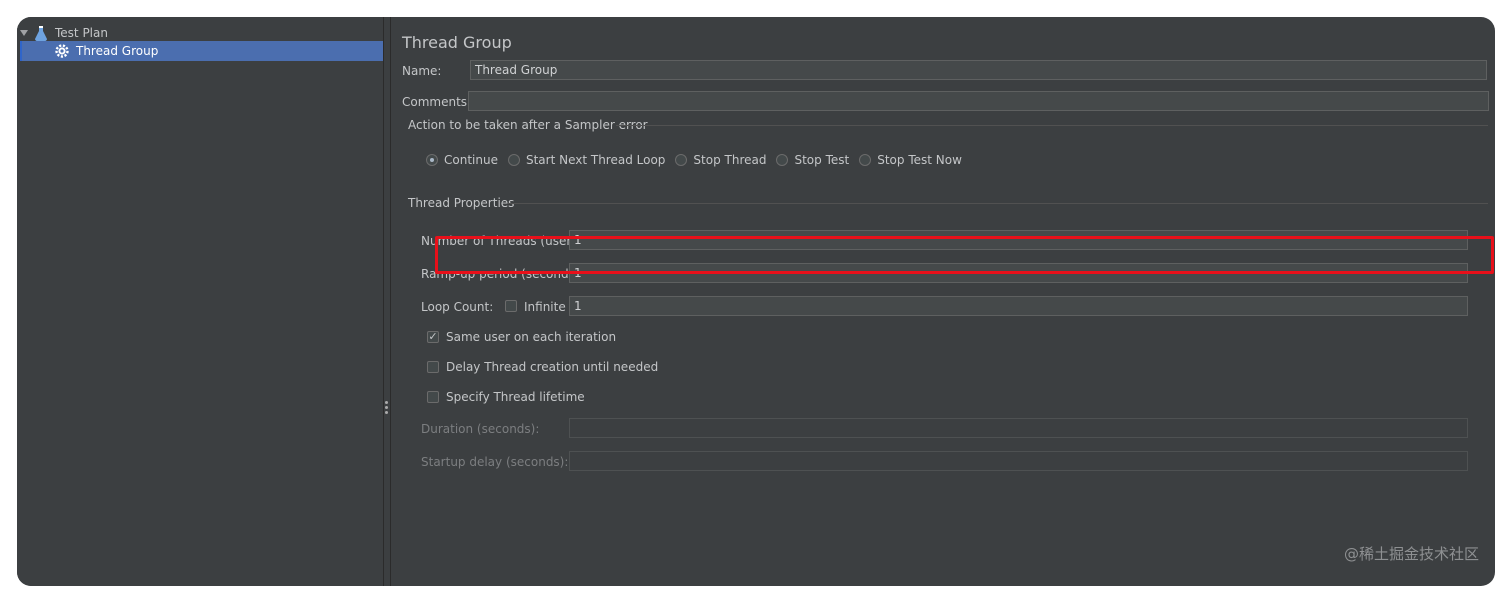  I want to click on radio-stop-test: Stop Test, so click(812, 160).